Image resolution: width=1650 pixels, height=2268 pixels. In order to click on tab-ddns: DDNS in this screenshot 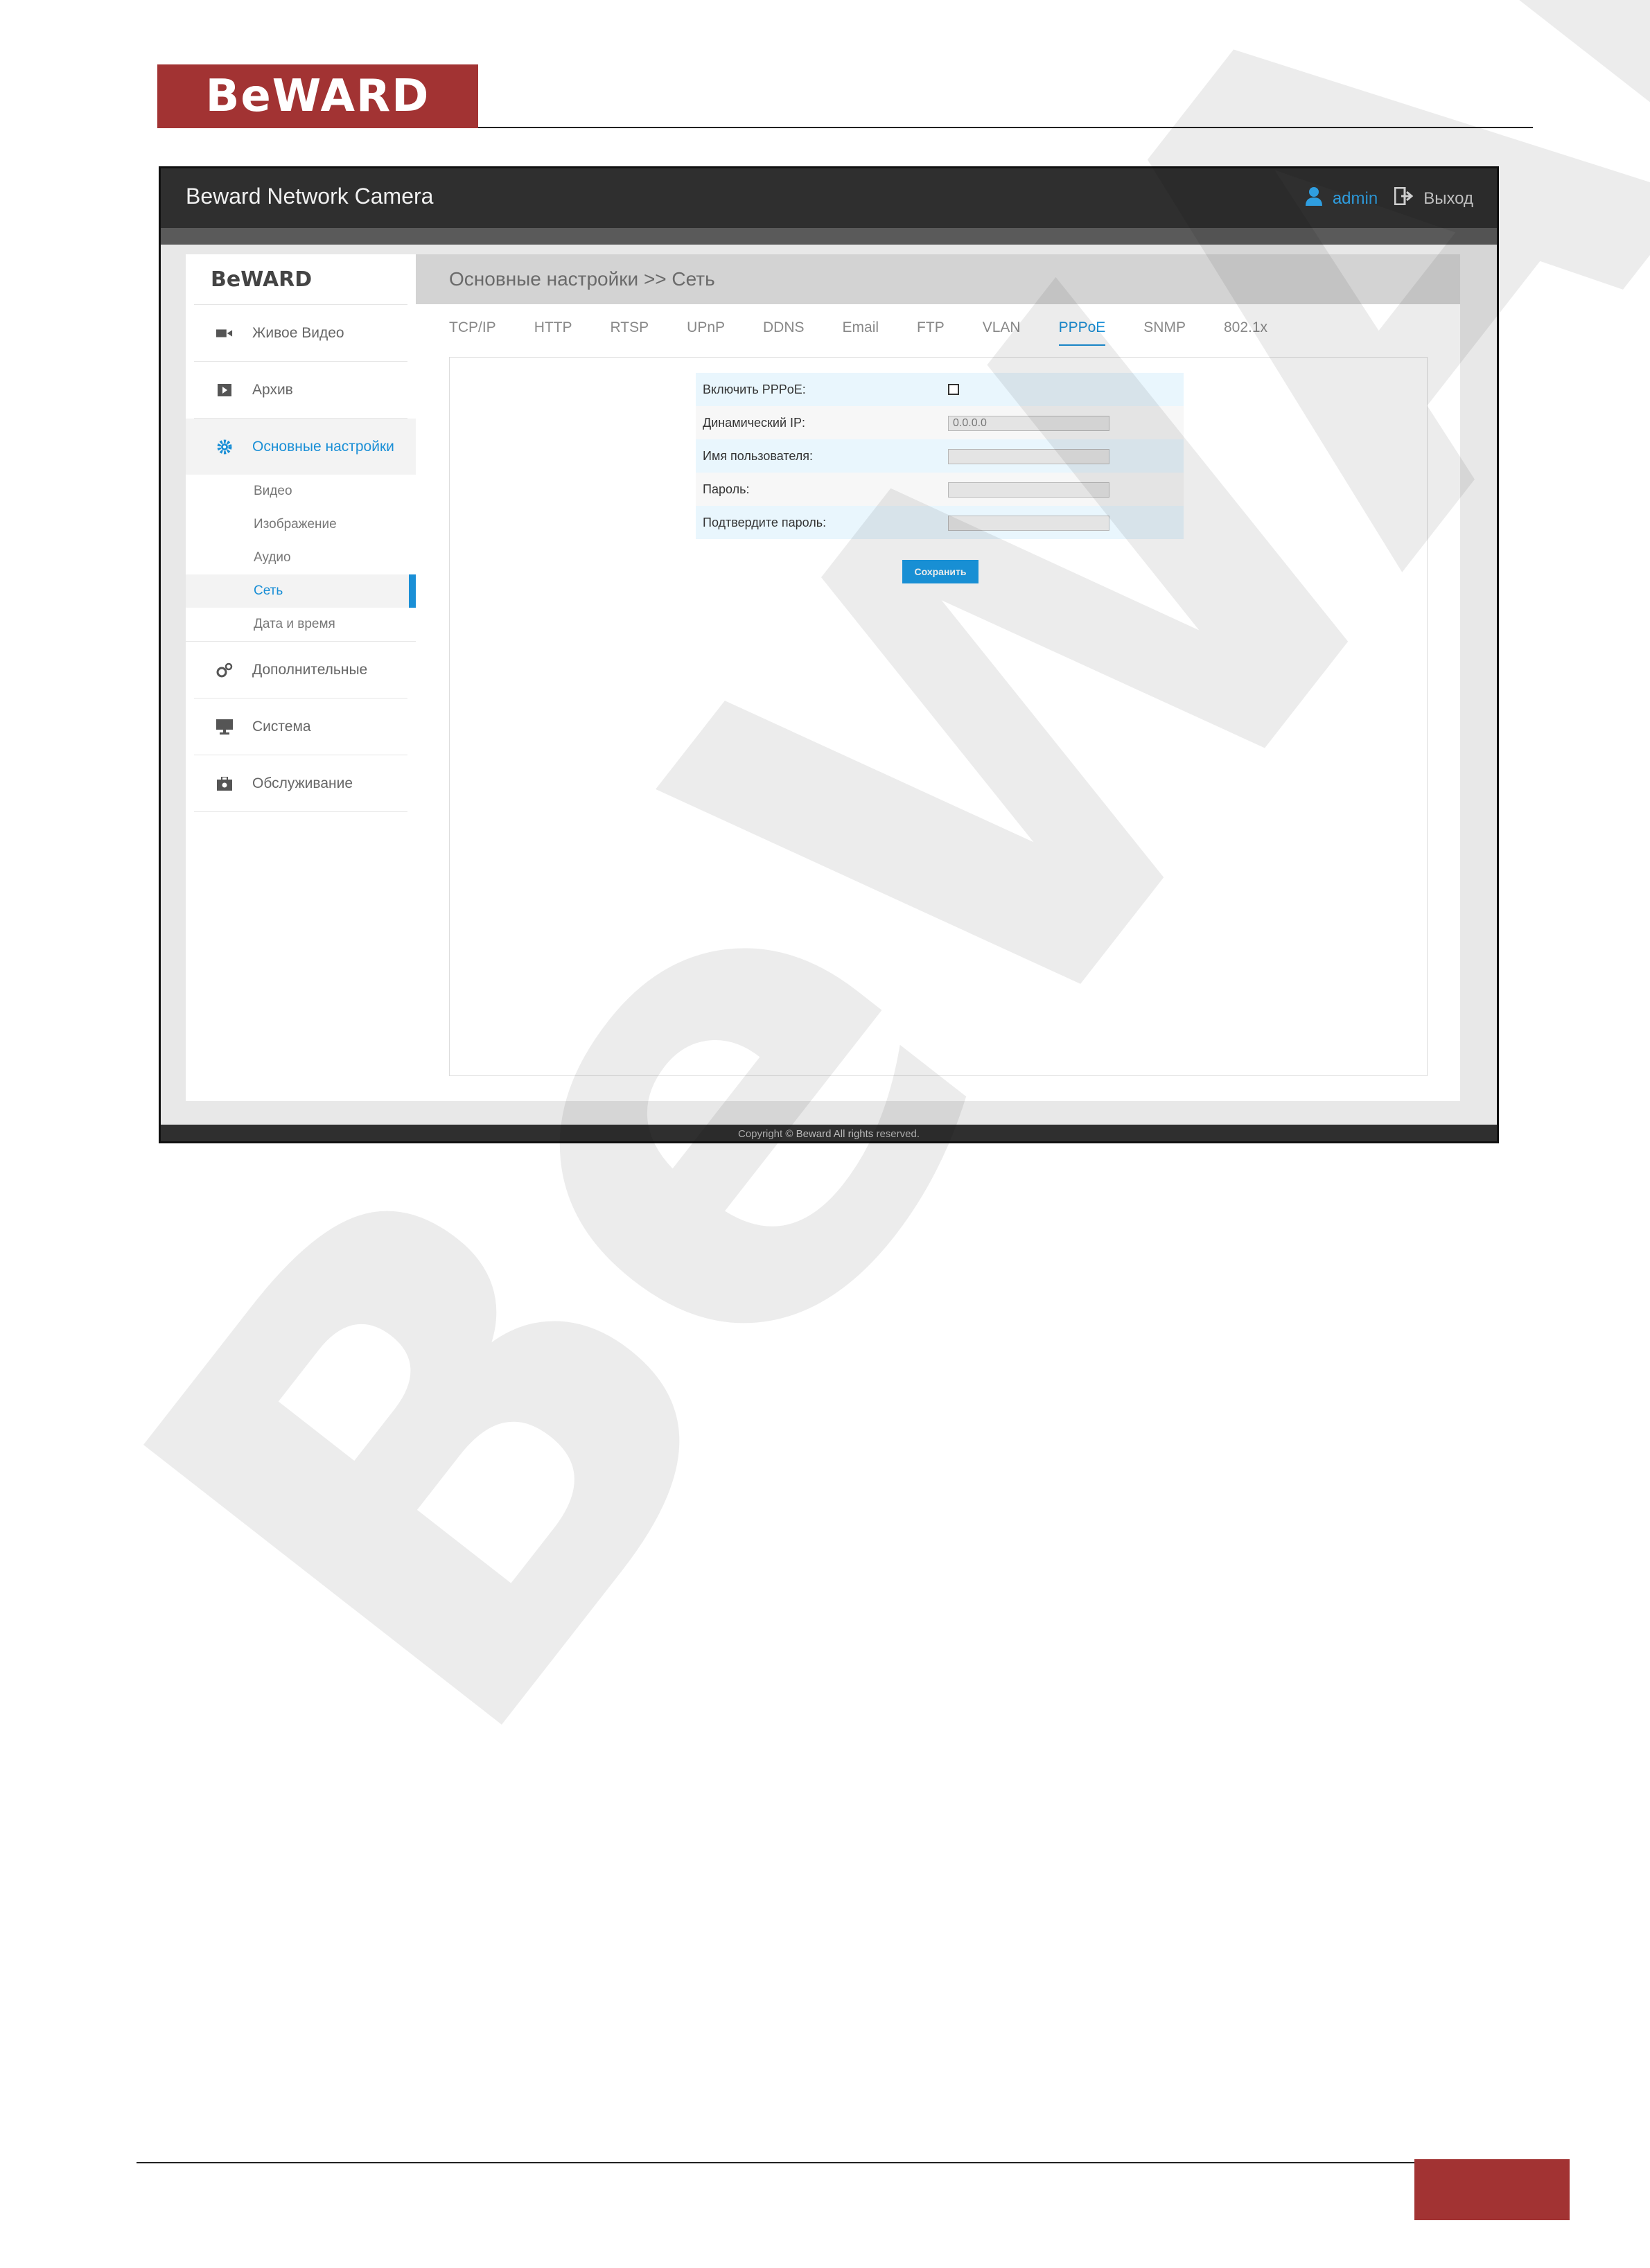, I will do `click(784, 329)`.